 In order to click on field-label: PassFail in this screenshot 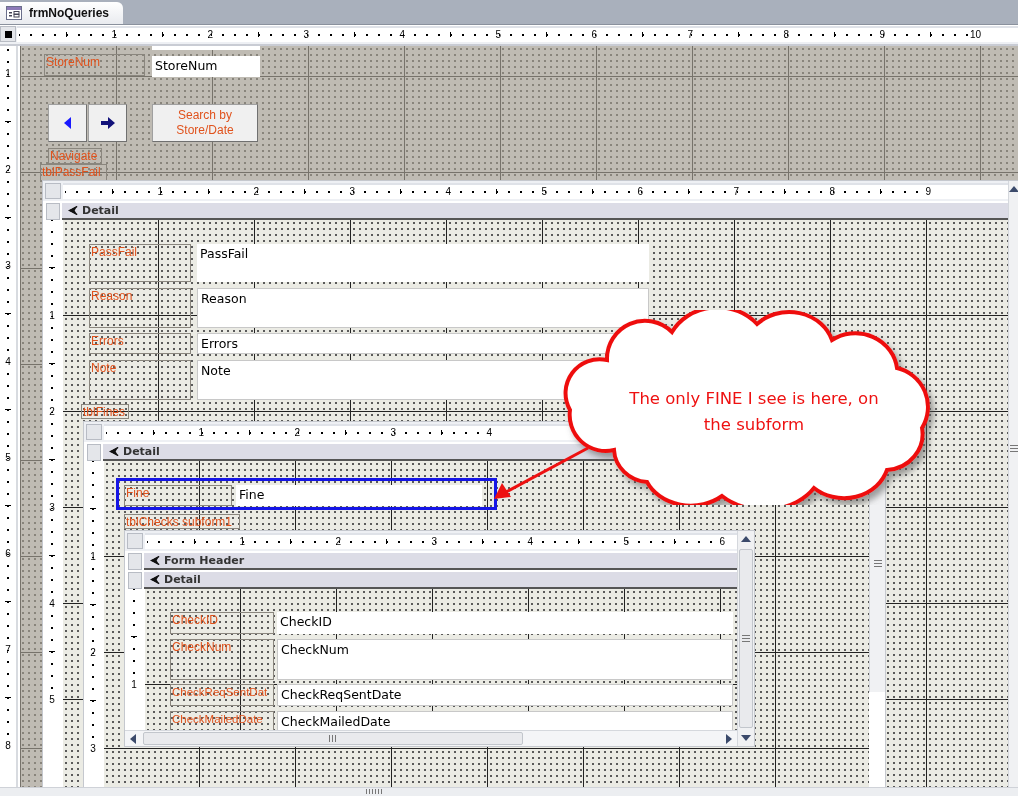, I will do `click(140, 263)`.